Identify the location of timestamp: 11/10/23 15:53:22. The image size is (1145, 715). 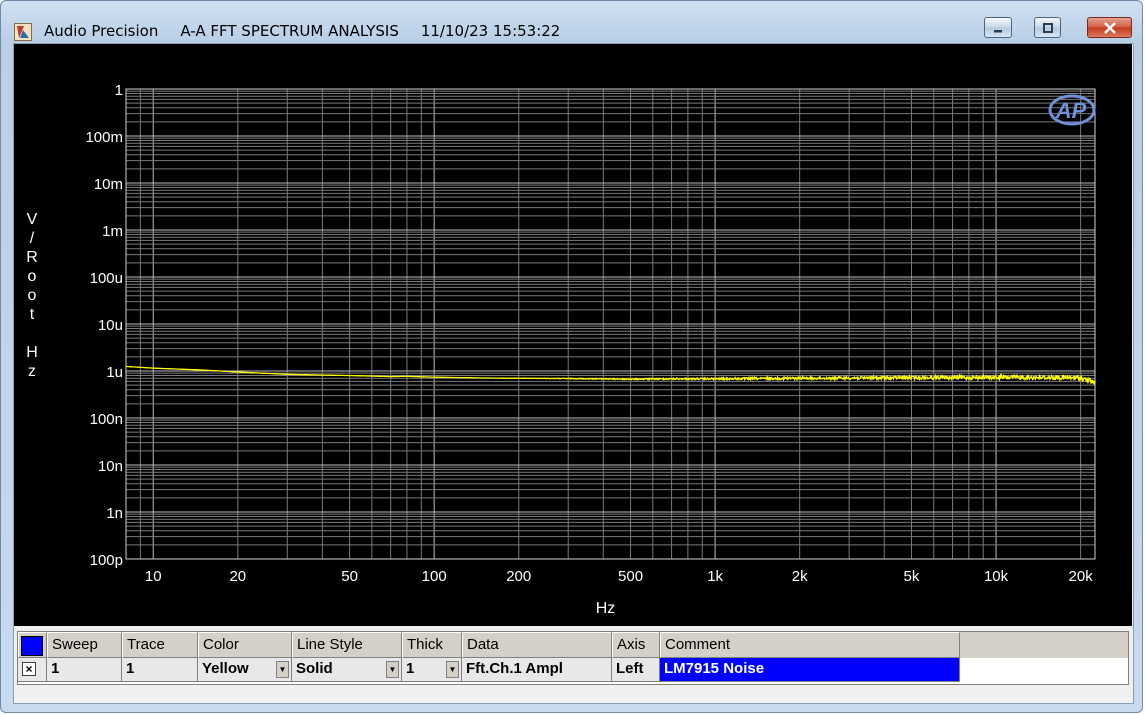
(490, 31).